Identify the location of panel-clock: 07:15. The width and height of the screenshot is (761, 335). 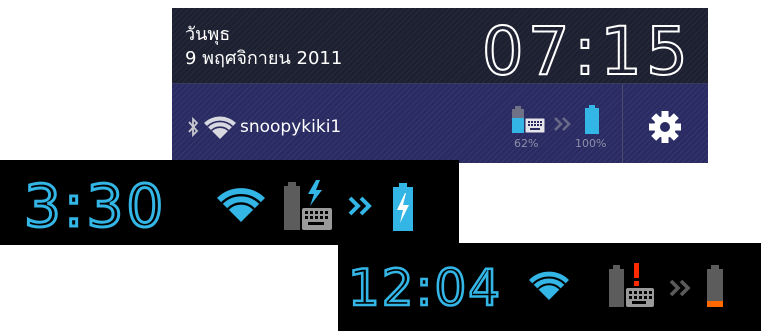
(586, 49).